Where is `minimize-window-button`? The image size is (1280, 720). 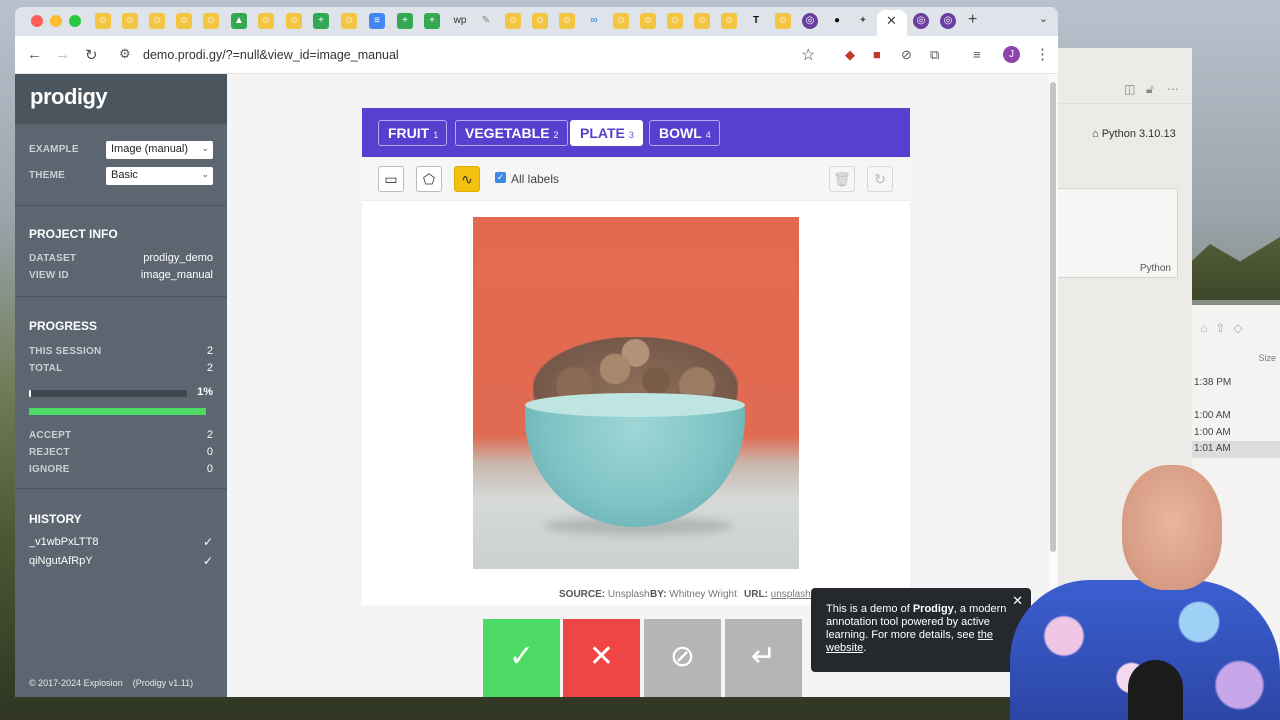 minimize-window-button is located at coordinates (56, 21).